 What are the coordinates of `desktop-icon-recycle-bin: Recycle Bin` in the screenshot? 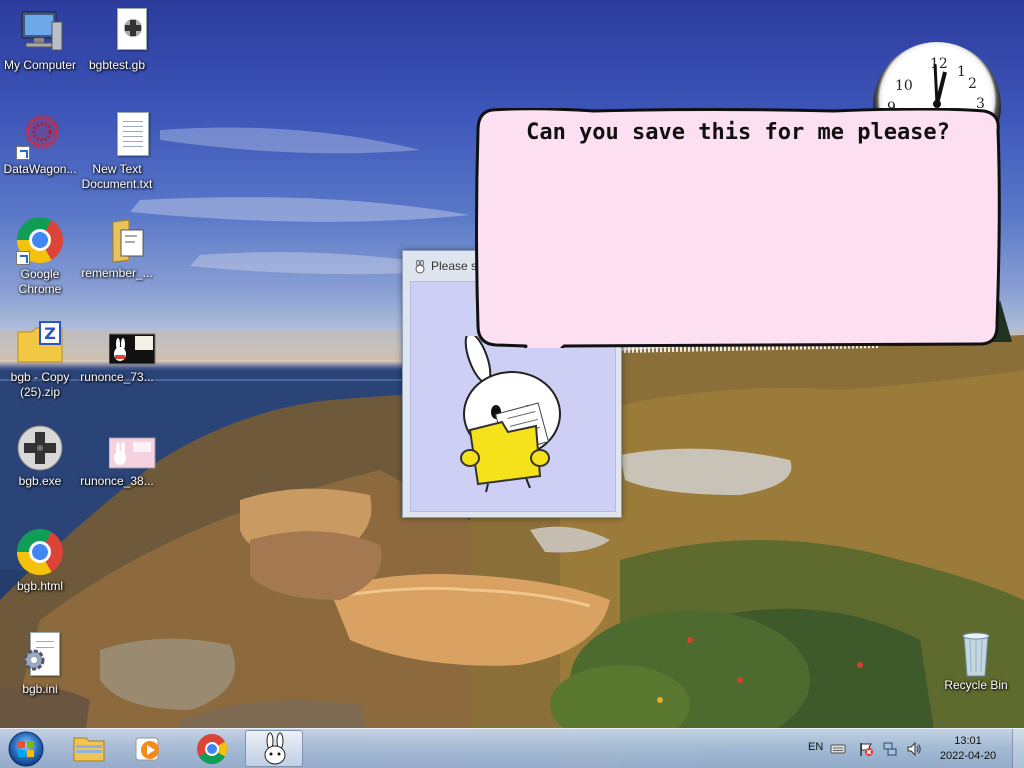 It's located at (976, 661).